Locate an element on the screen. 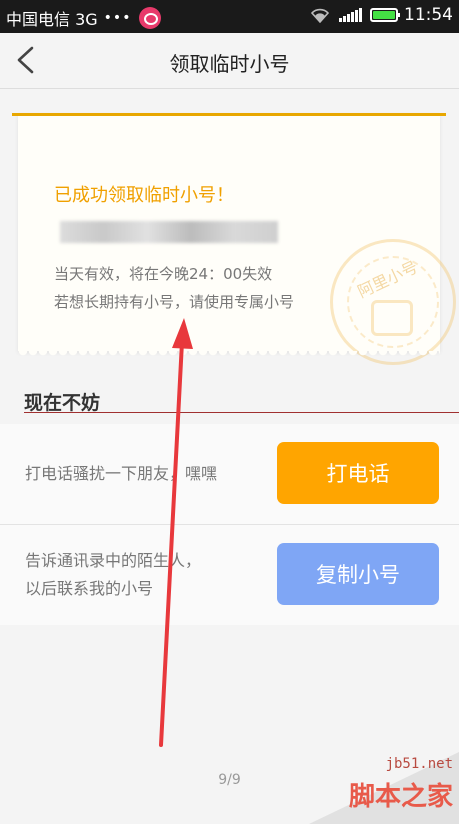 The image size is (459, 824). watermark-url: jb51.net is located at coordinates (419, 764).